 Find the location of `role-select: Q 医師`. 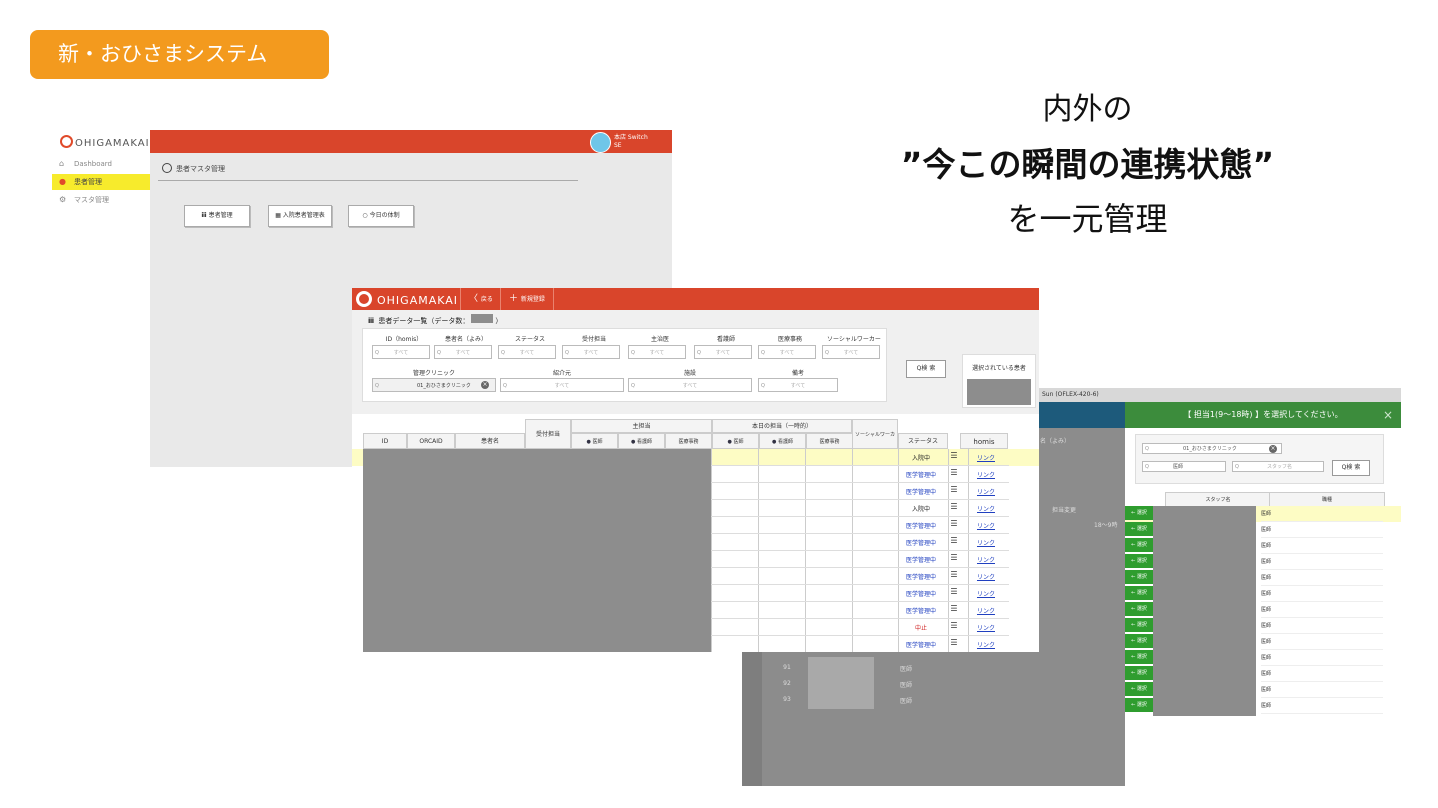

role-select: Q 医師 is located at coordinates (1184, 466).